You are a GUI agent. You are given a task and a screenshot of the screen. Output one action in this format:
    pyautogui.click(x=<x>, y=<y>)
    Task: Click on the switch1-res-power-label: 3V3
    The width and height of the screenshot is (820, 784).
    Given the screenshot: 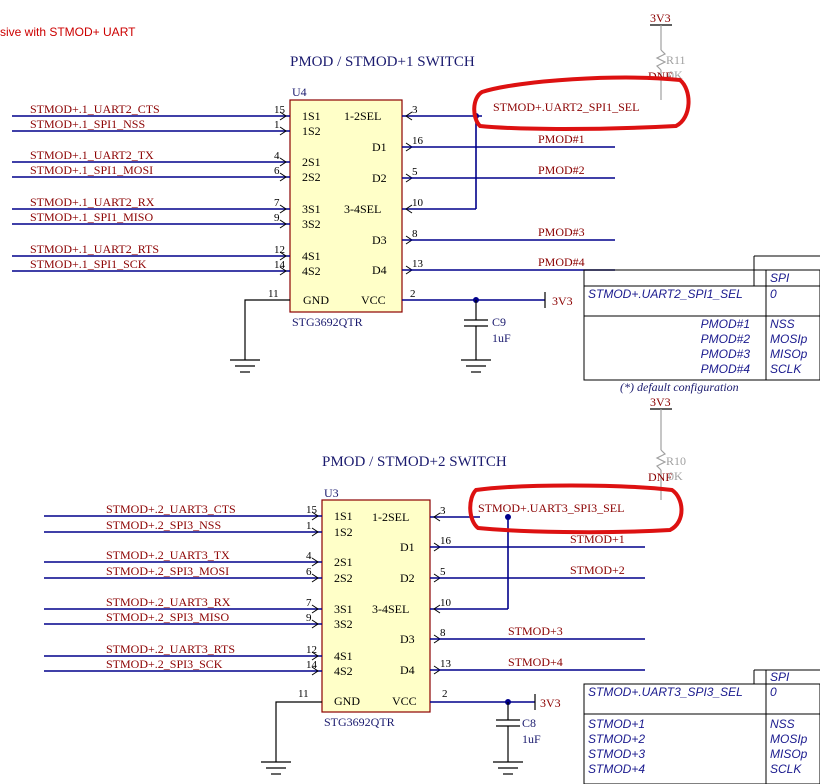 What is the action you would take?
    pyautogui.click(x=660, y=18)
    